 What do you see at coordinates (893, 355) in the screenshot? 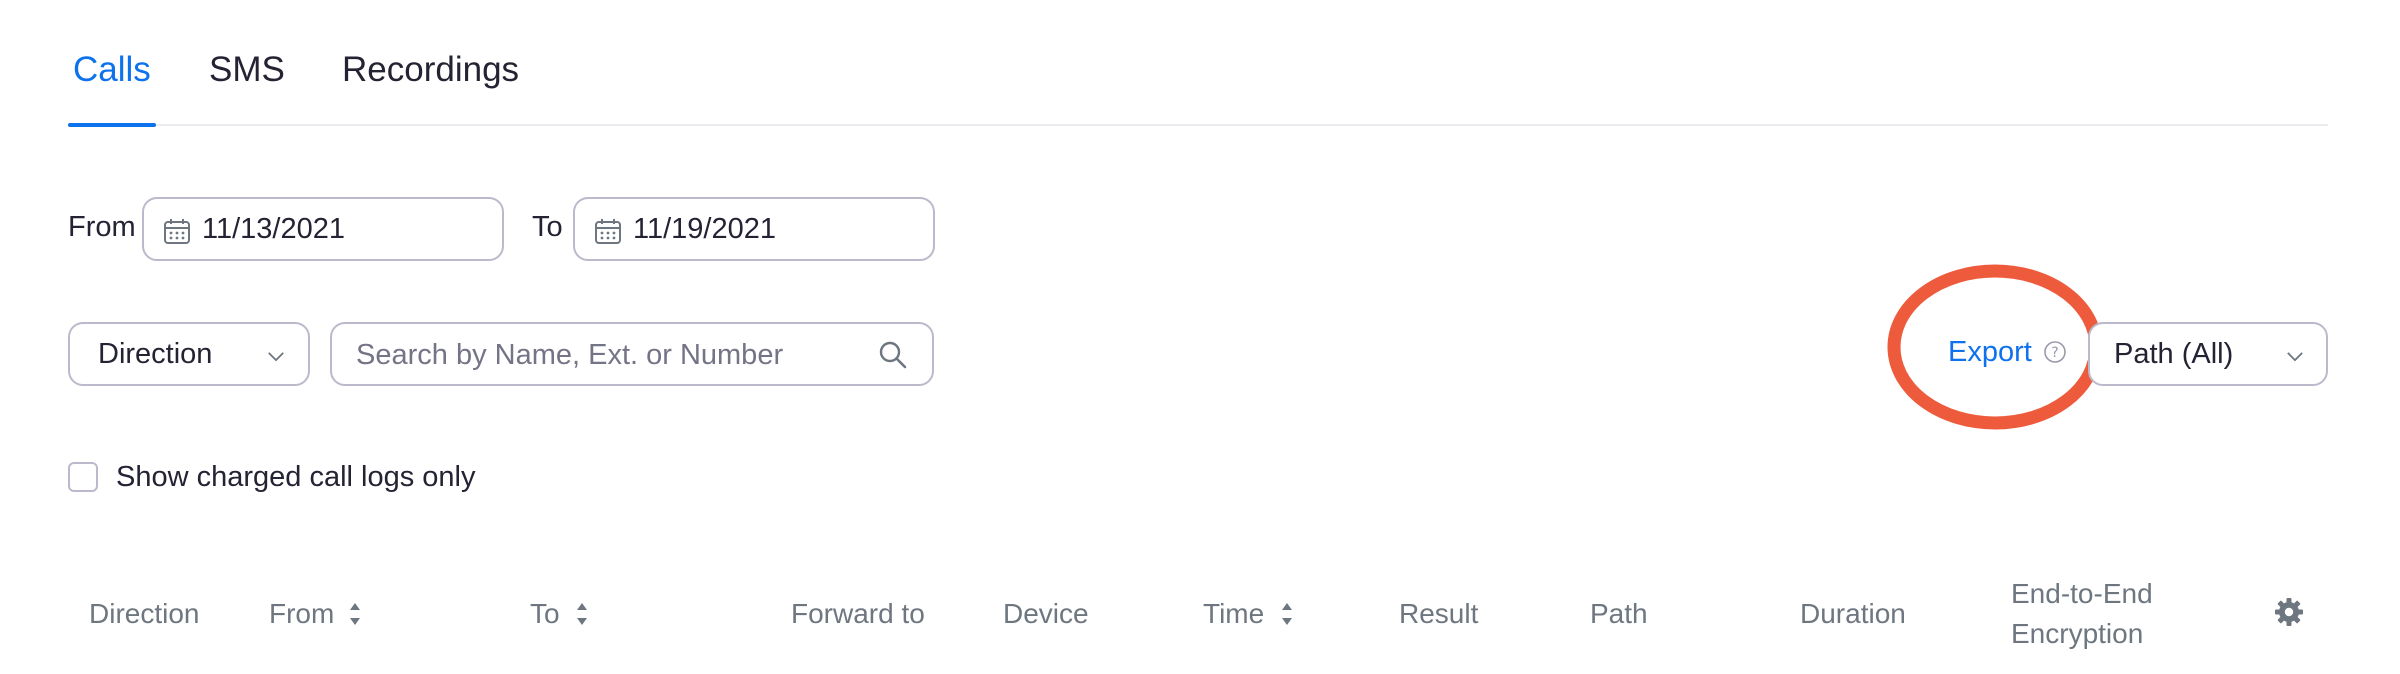
I see `search-icon` at bounding box center [893, 355].